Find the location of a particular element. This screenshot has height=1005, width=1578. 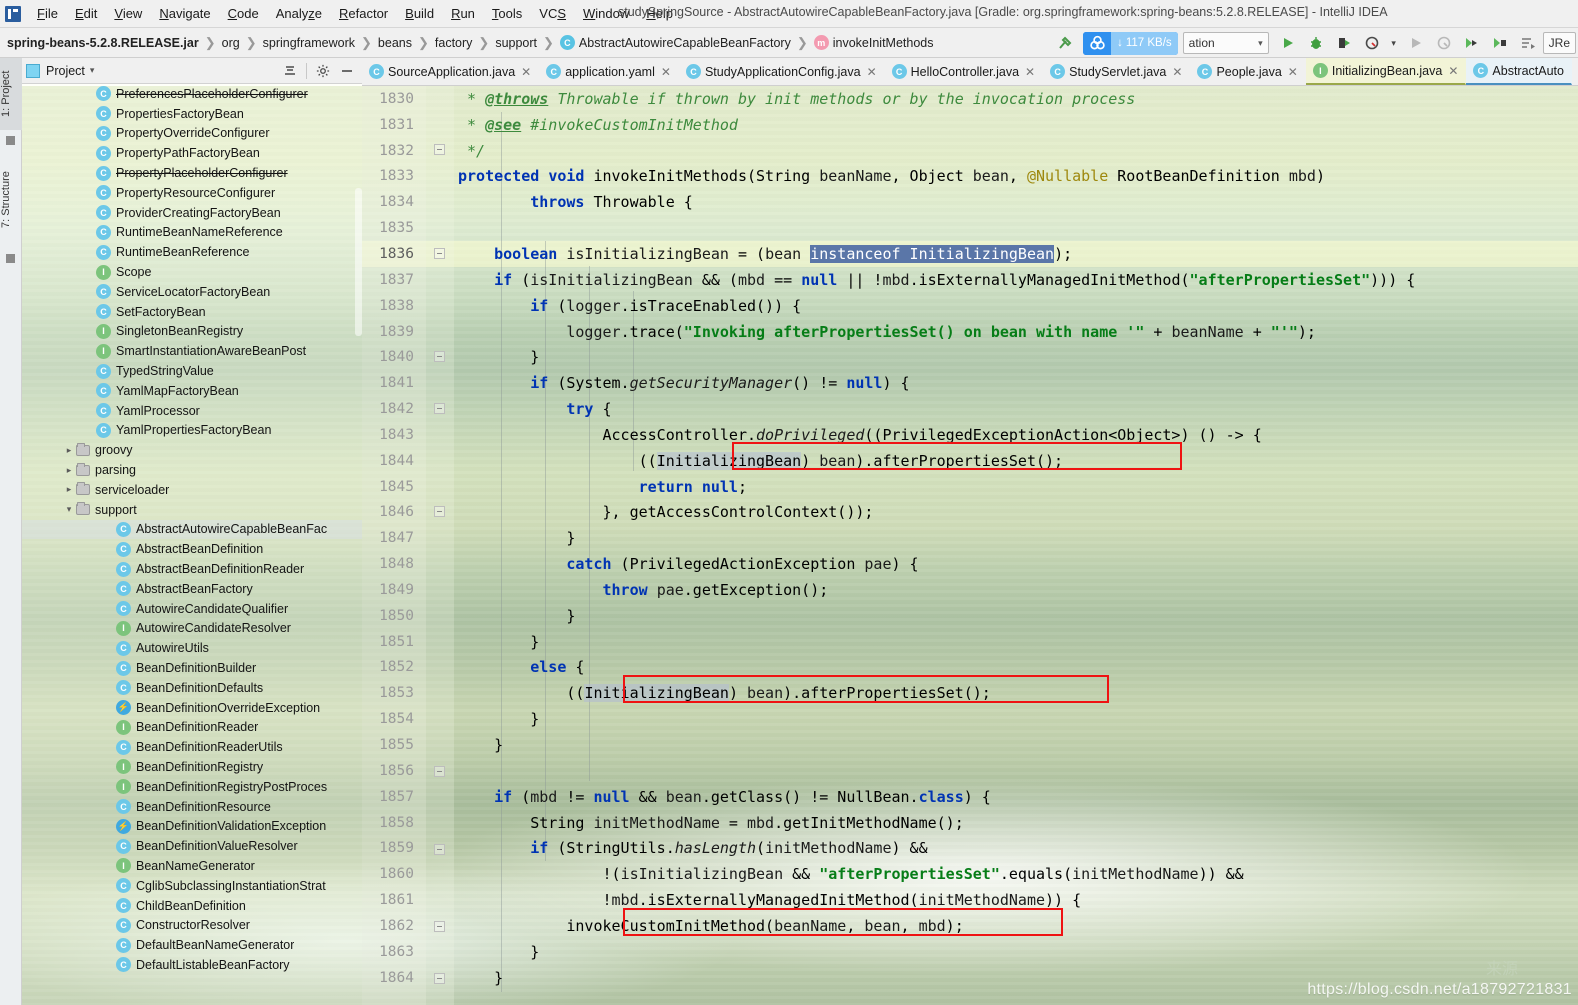

tree-item: C PreferencesPlaceholderConfigurer is located at coordinates (192, 94).